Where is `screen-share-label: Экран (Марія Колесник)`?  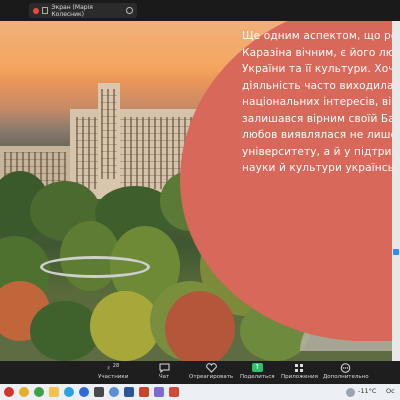 screen-share-label: Экран (Марія Колесник) is located at coordinates (83, 10).